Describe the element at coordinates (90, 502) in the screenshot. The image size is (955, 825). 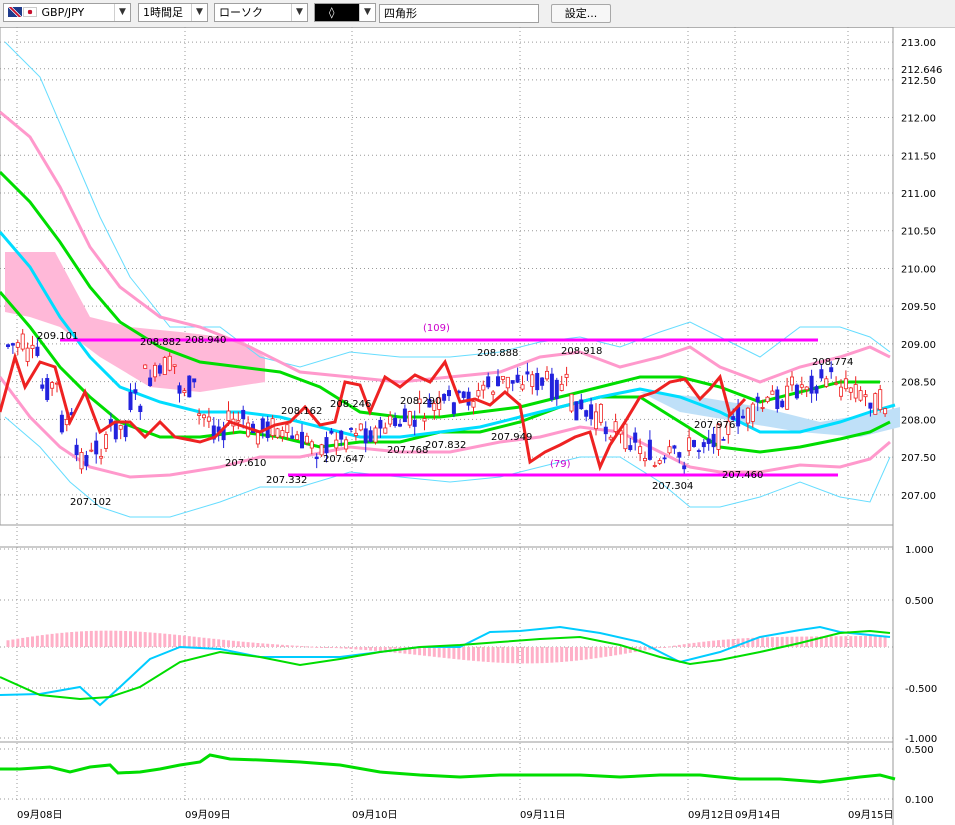
I see `price-label: 207.102` at that location.